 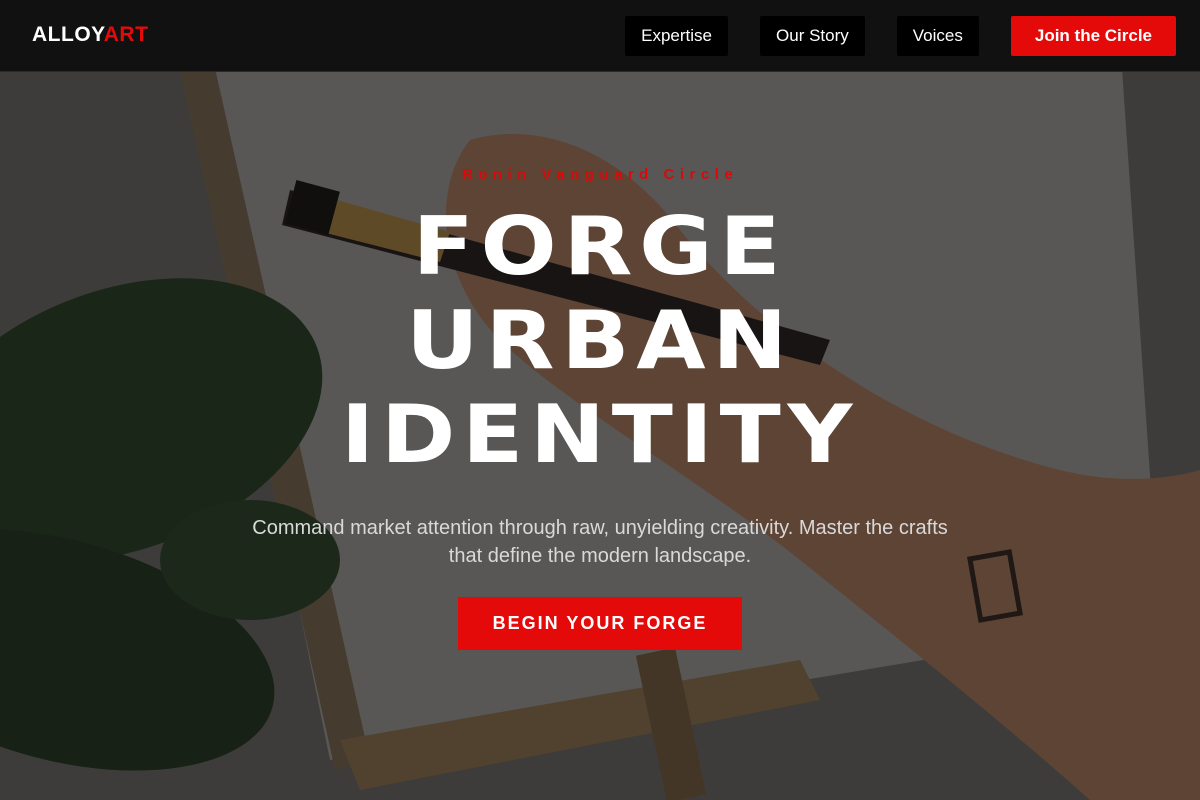 I want to click on hero-eyebrow: Ronin Vanguard Circle, so click(x=600, y=174).